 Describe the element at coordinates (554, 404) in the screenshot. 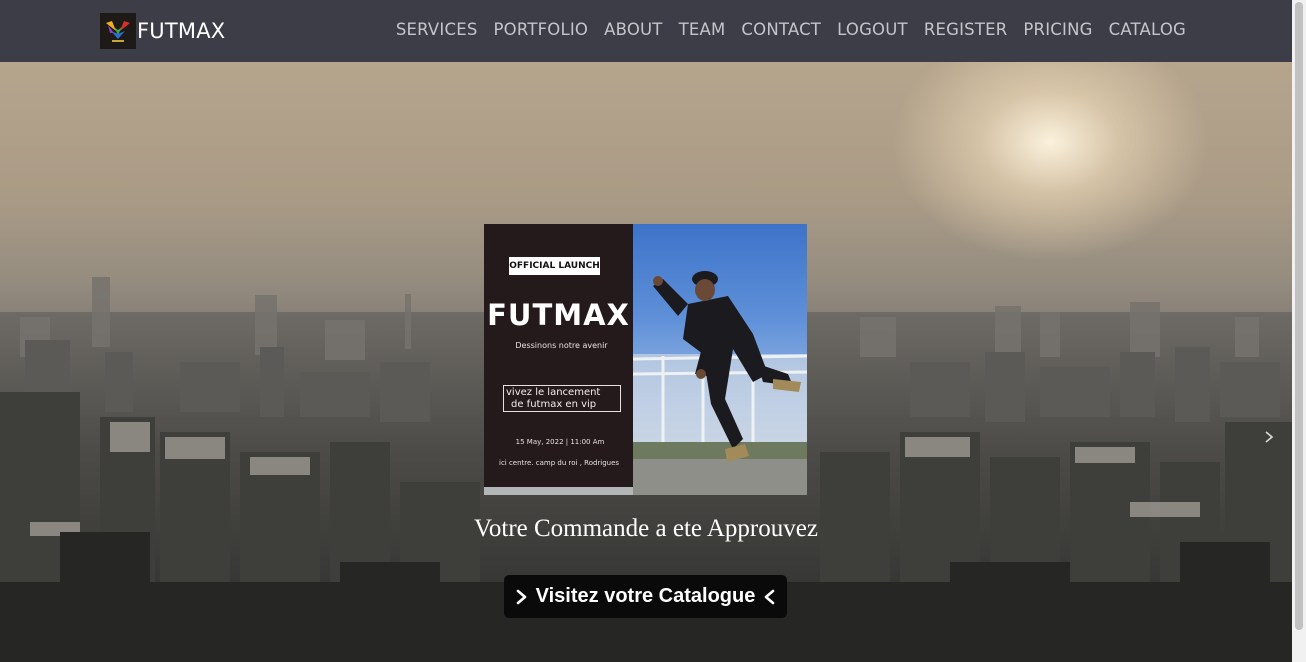

I see `poster-invite-line-2: de futmax en vip` at that location.